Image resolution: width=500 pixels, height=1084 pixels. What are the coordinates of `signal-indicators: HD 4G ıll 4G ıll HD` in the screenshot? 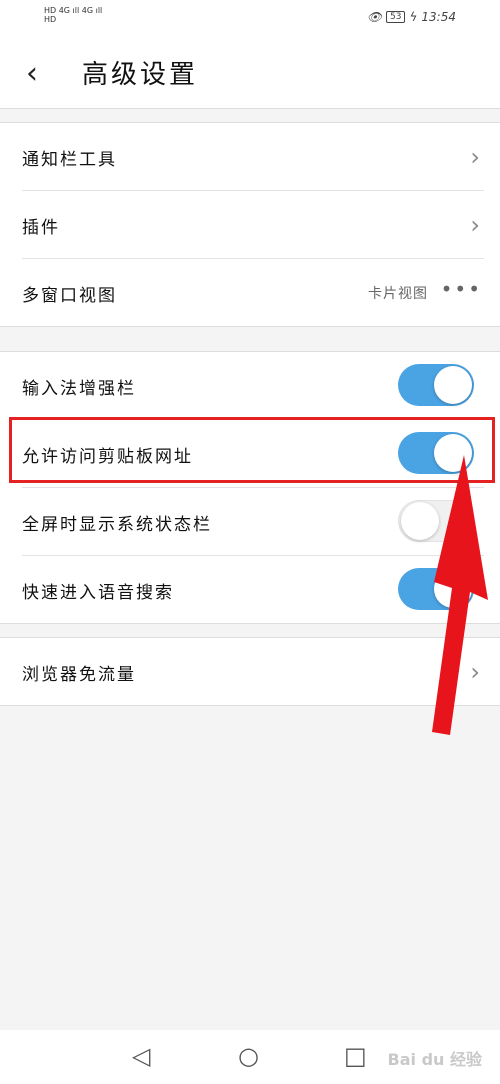 It's located at (73, 15).